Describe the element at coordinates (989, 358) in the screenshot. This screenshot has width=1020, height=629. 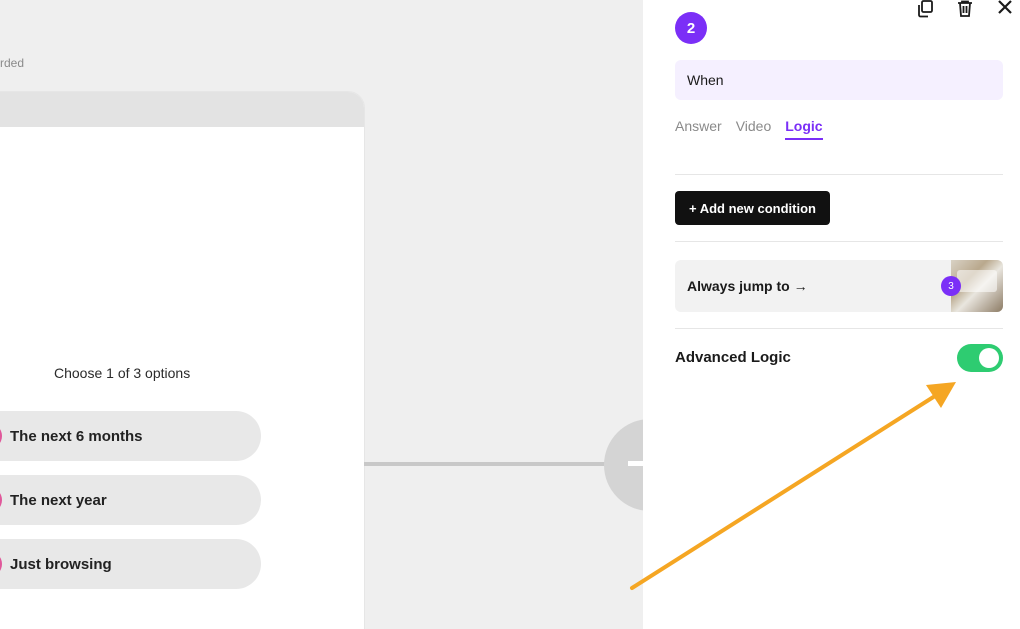
I see `toggle-knob` at that location.